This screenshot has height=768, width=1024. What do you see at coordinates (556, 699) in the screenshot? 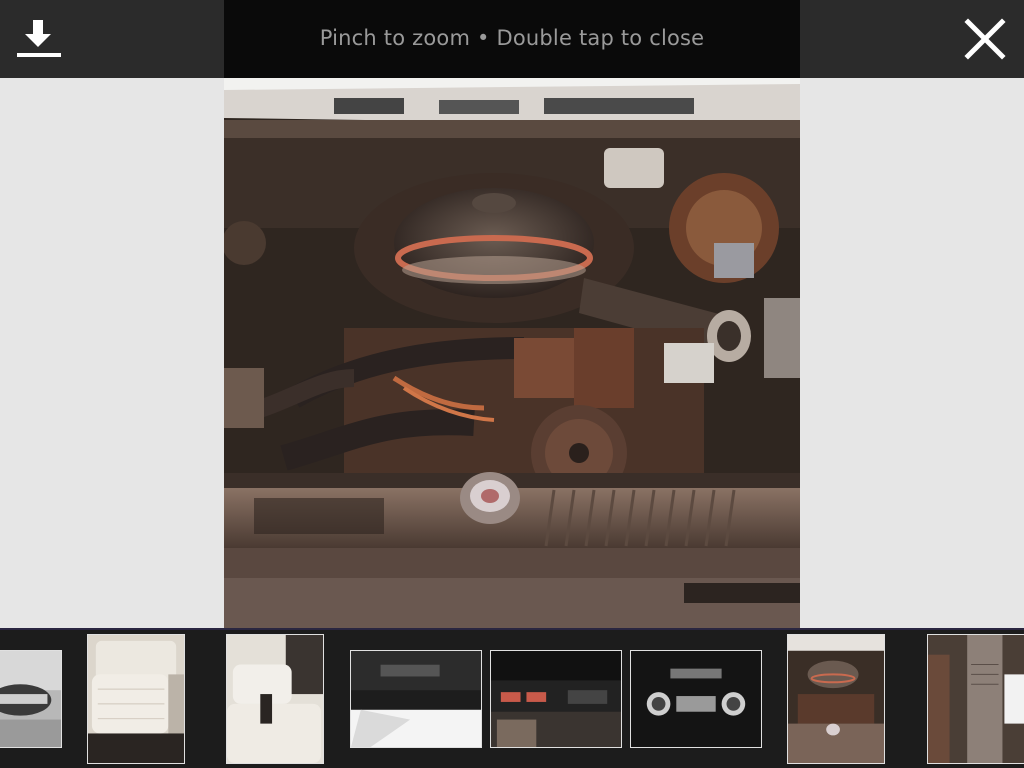
I see `thumbnail-dashboard-console` at bounding box center [556, 699].